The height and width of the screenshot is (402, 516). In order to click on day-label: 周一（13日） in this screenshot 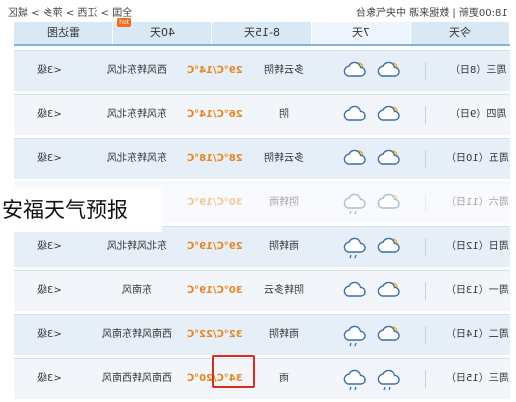, I will do `click(477, 290)`.